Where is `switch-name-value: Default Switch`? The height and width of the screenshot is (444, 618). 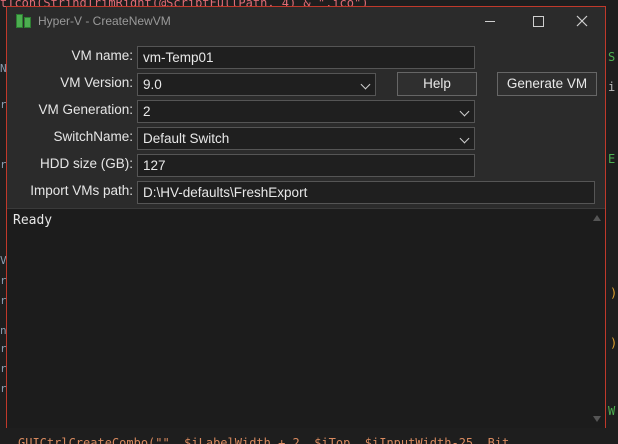 switch-name-value: Default Switch is located at coordinates (186, 138).